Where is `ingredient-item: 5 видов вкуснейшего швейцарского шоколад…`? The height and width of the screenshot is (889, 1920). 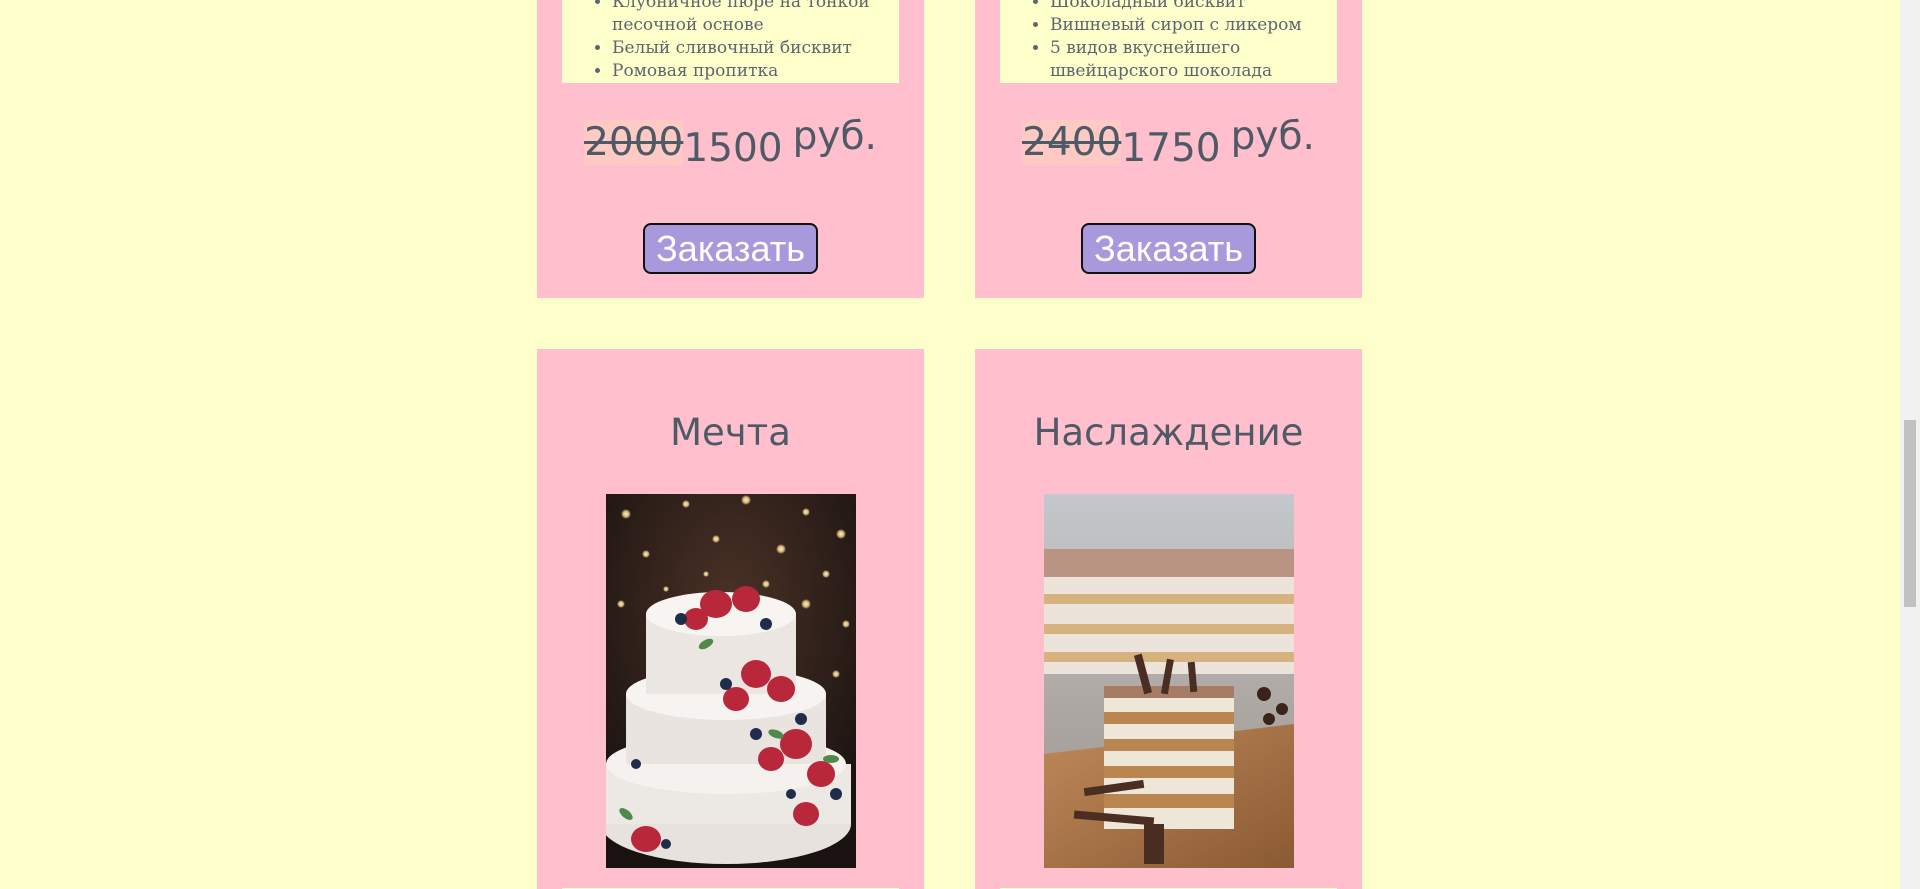 ingredient-item: 5 видов вкуснейшего швейцарского шоколад… is located at coordinates (1193, 60).